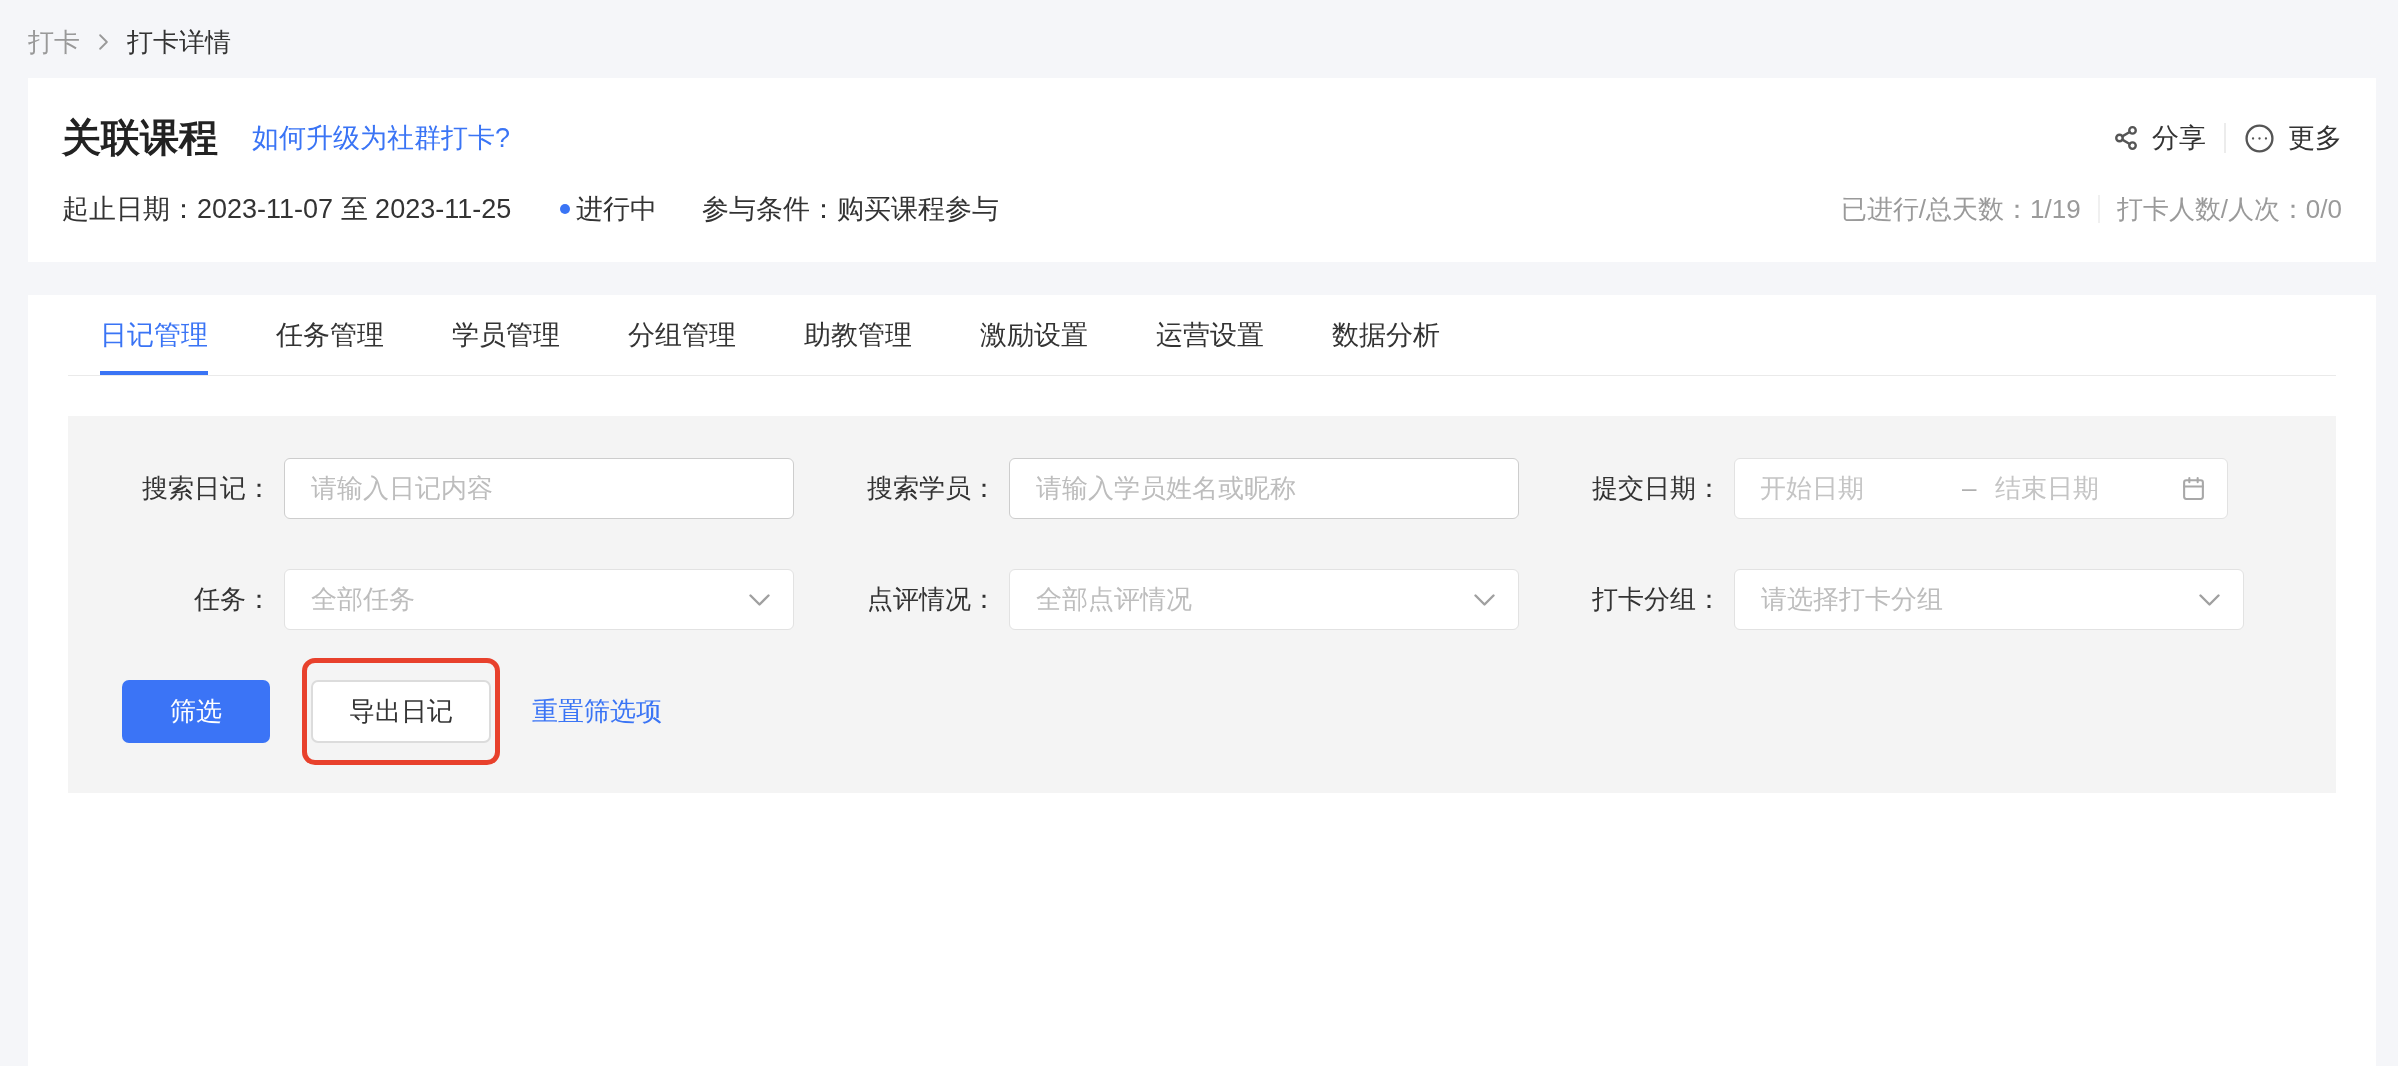 This screenshot has width=2398, height=1066. What do you see at coordinates (2159, 138) in the screenshot?
I see `share-button: 分享` at bounding box center [2159, 138].